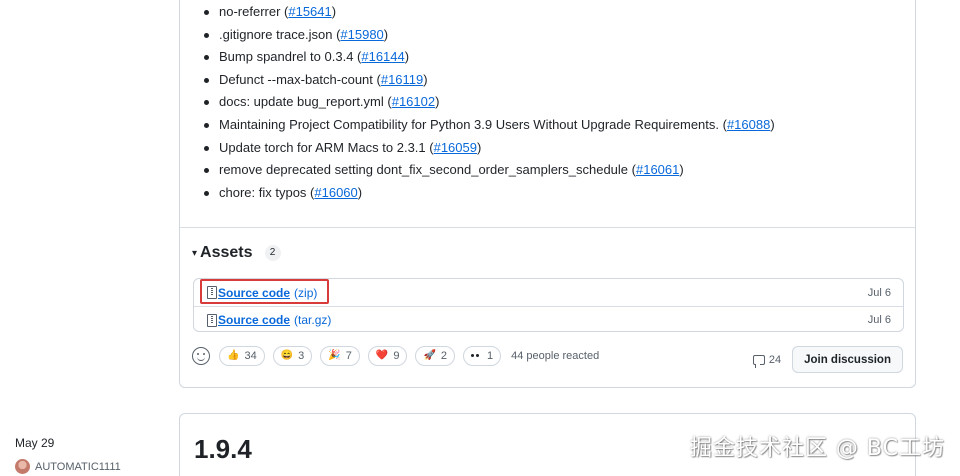  What do you see at coordinates (233, 355) in the screenshot?
I see `thumbs-up-icon: 👍` at bounding box center [233, 355].